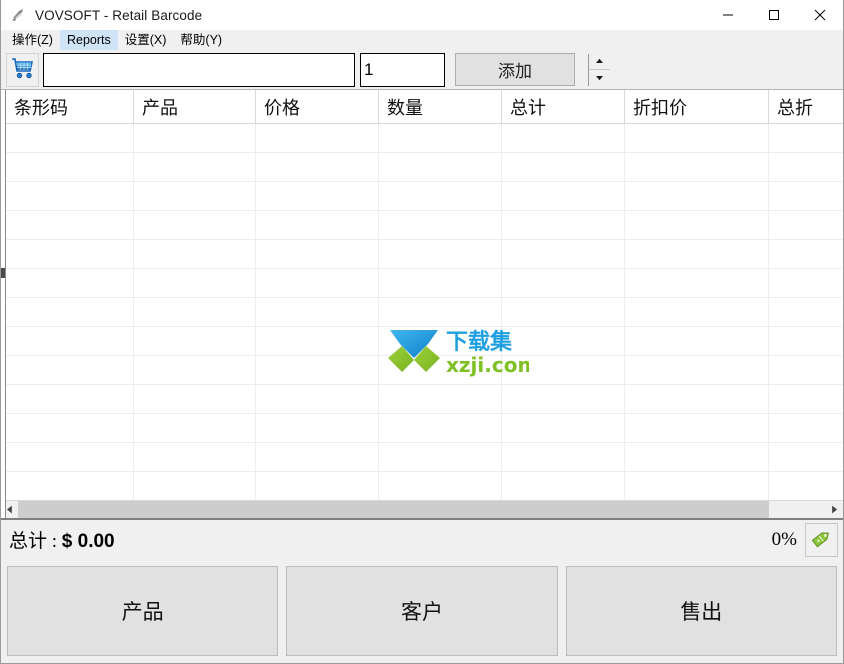 The width and height of the screenshot is (844, 664). Describe the element at coordinates (3, 273) in the screenshot. I see `vertical-scrollbar-thumb` at that location.